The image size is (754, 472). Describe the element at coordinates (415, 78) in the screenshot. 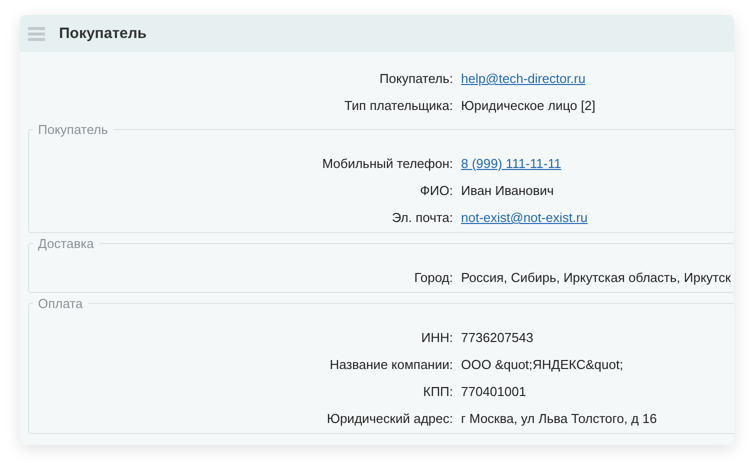

I see `field-label: Покупатель:` at that location.